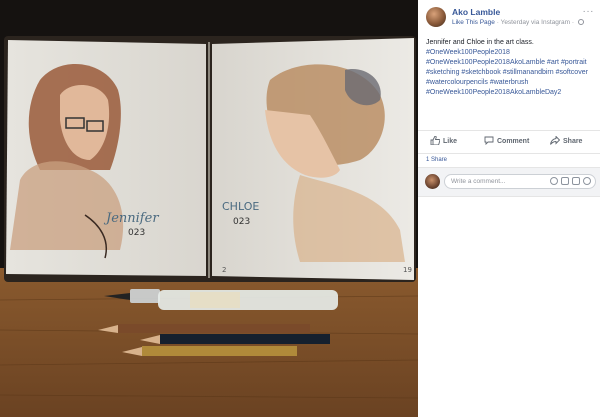 This screenshot has width=600, height=417. What do you see at coordinates (436, 17) in the screenshot?
I see `author-avatar` at bounding box center [436, 17].